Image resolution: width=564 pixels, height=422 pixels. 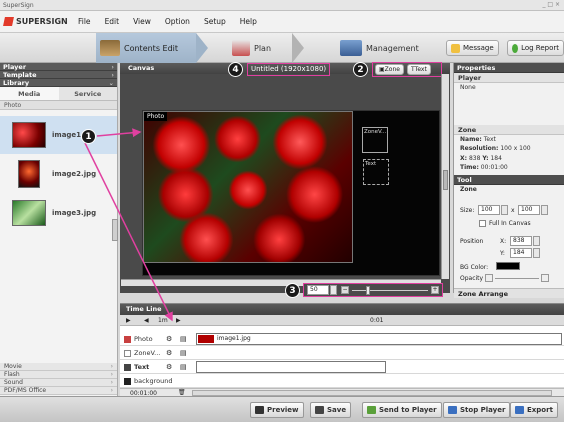 I want to click on tab-plan-label: Plan, so click(x=263, y=48).